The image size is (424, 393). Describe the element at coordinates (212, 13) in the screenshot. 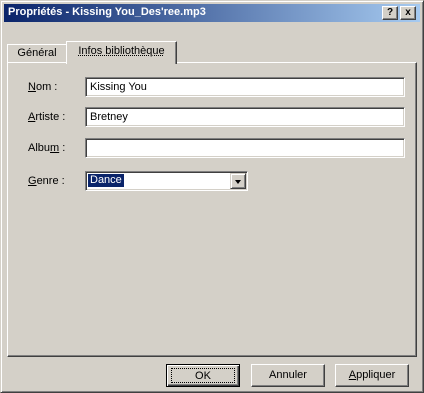

I see `title-bar: Propriétés - Kissing You_Des'ree.mp3 ? x` at that location.